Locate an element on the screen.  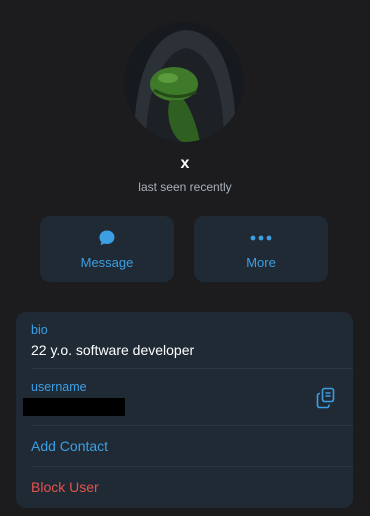
add-contact-label: Add Contact is located at coordinates (70, 446).